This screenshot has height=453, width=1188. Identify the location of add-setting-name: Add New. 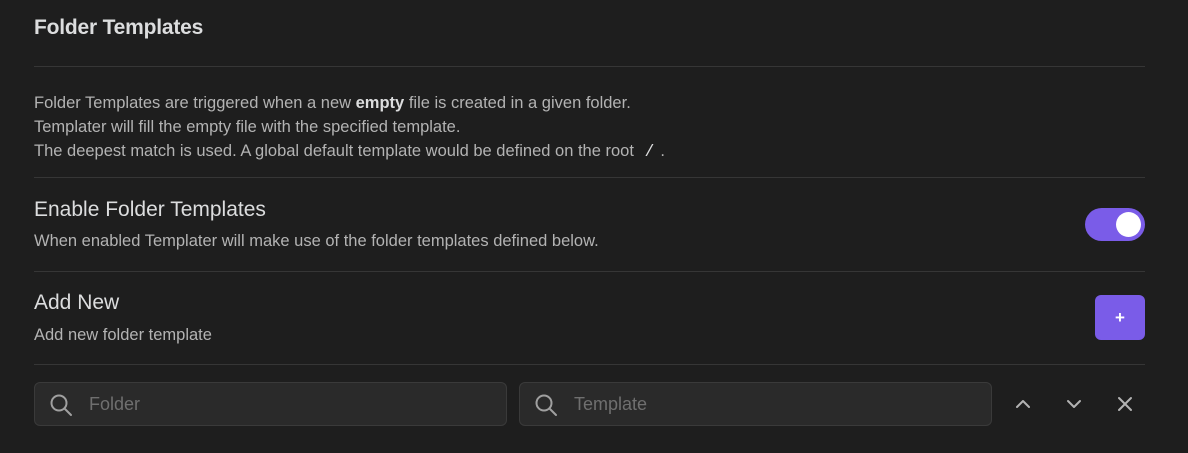
(77, 302).